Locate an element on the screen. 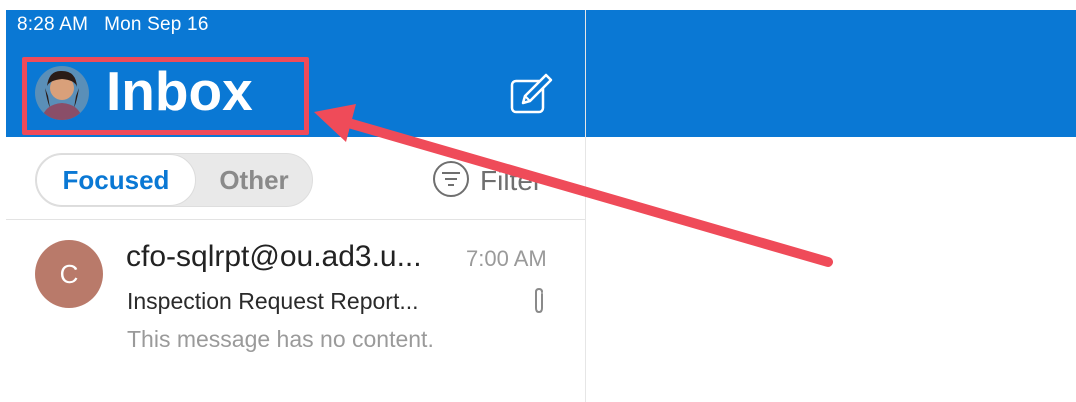  sender-avatar: C is located at coordinates (69, 274).